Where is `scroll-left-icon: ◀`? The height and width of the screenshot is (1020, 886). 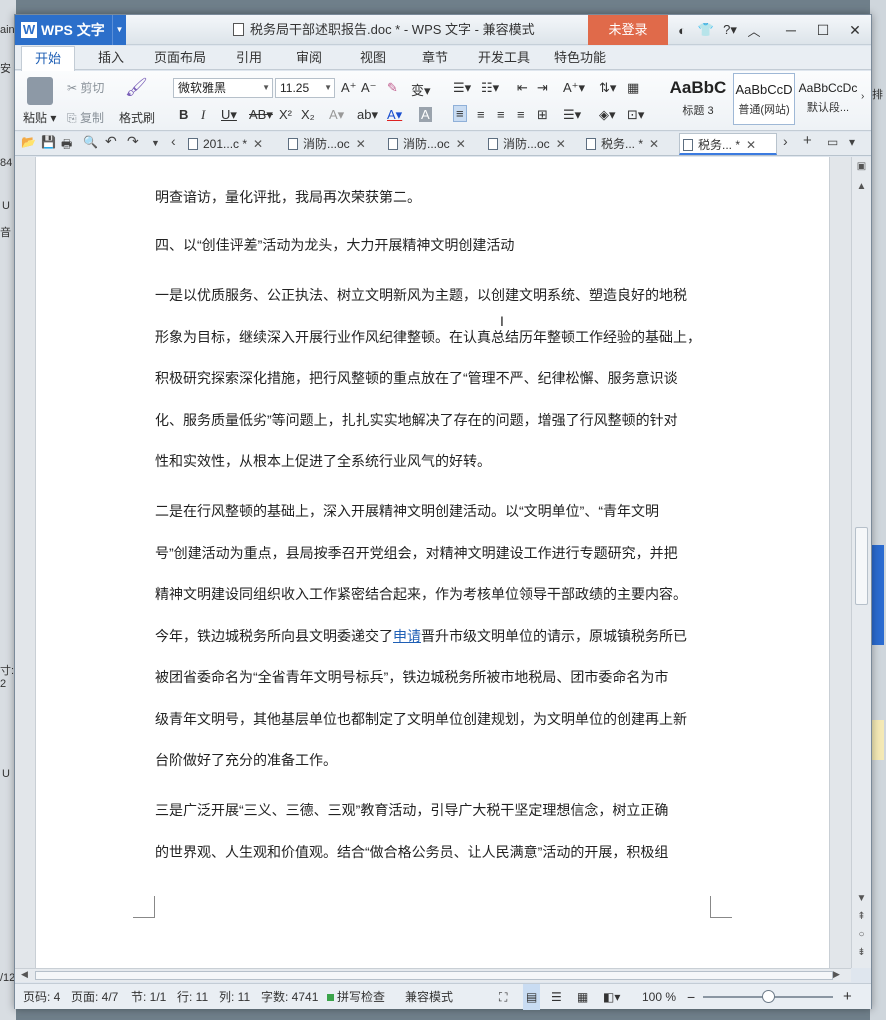 scroll-left-icon: ◀ is located at coordinates (24, 974).